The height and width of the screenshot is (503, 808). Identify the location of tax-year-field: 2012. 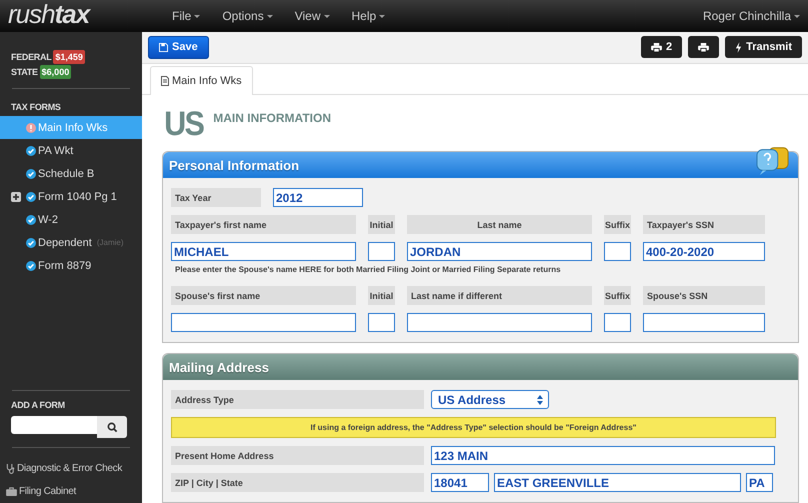
(318, 197).